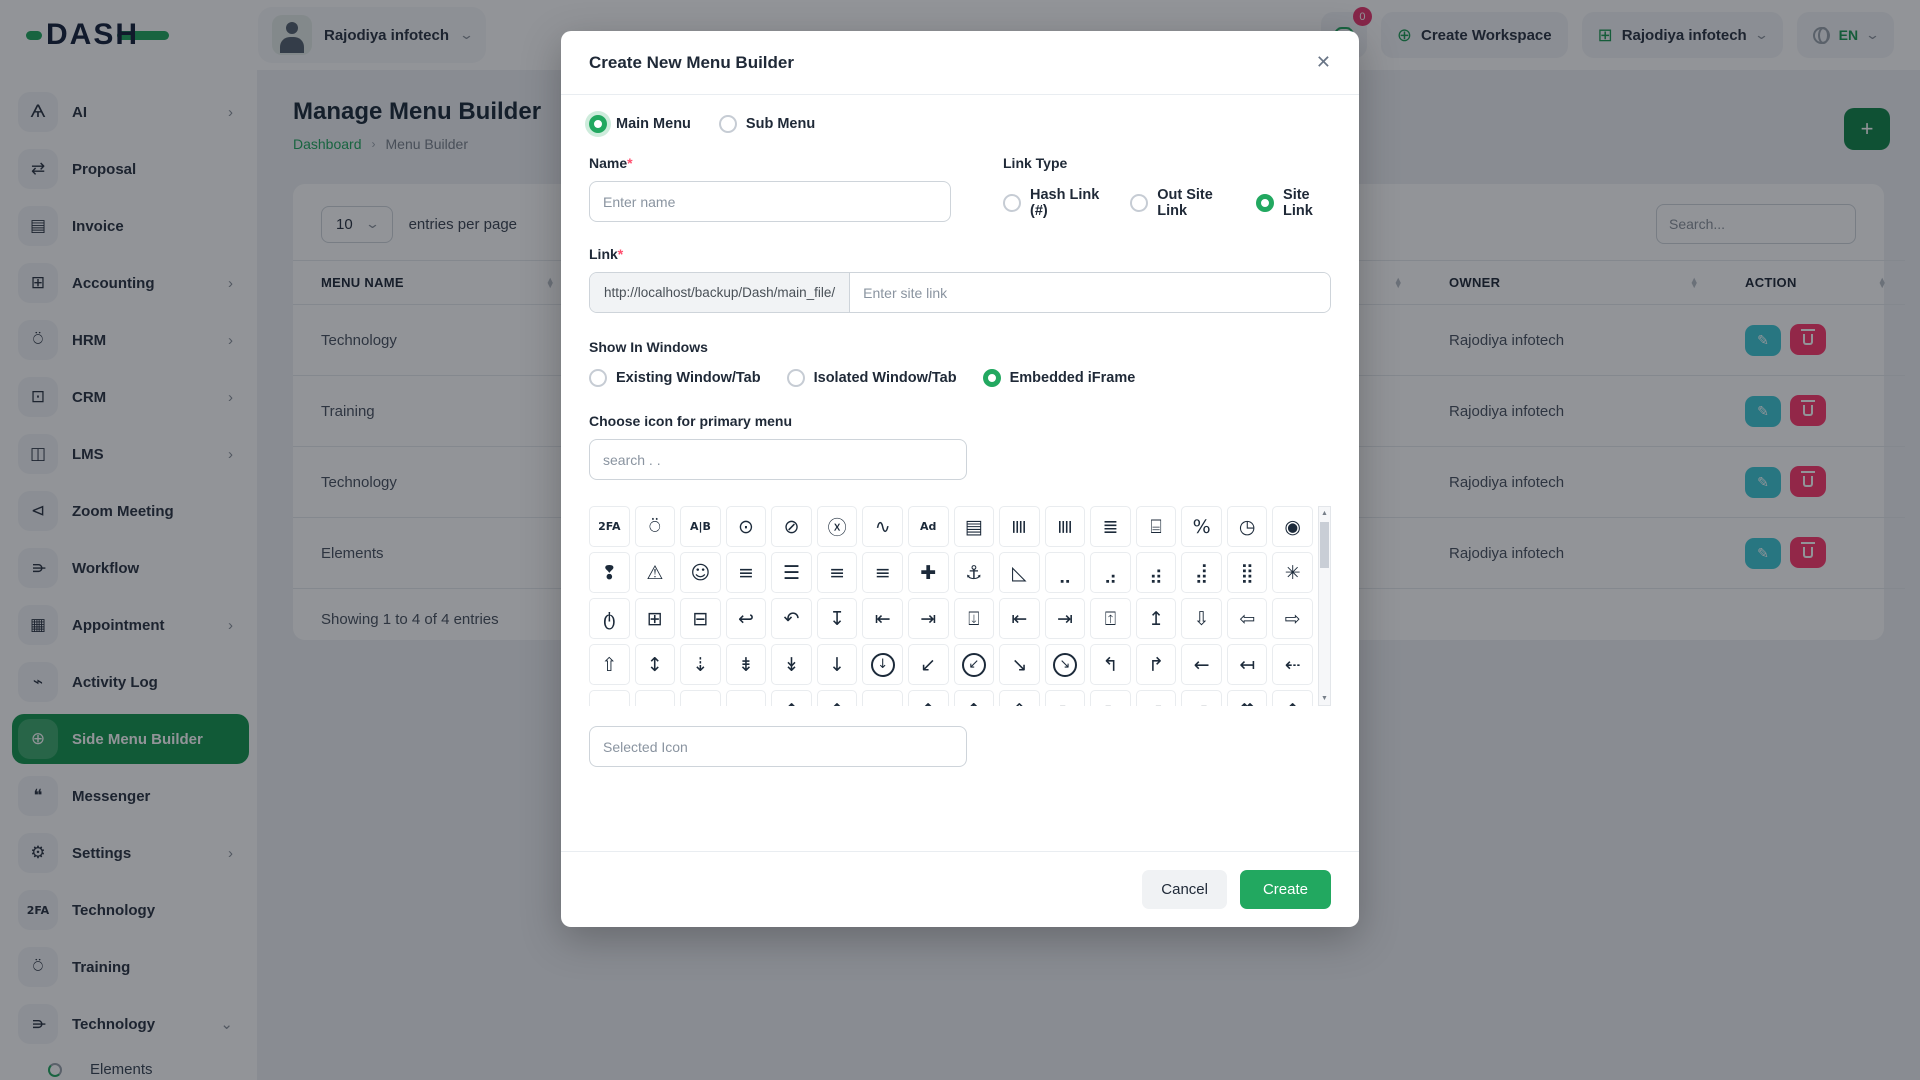 The height and width of the screenshot is (1080, 1920). I want to click on icon-option: ⚠, so click(655, 572).